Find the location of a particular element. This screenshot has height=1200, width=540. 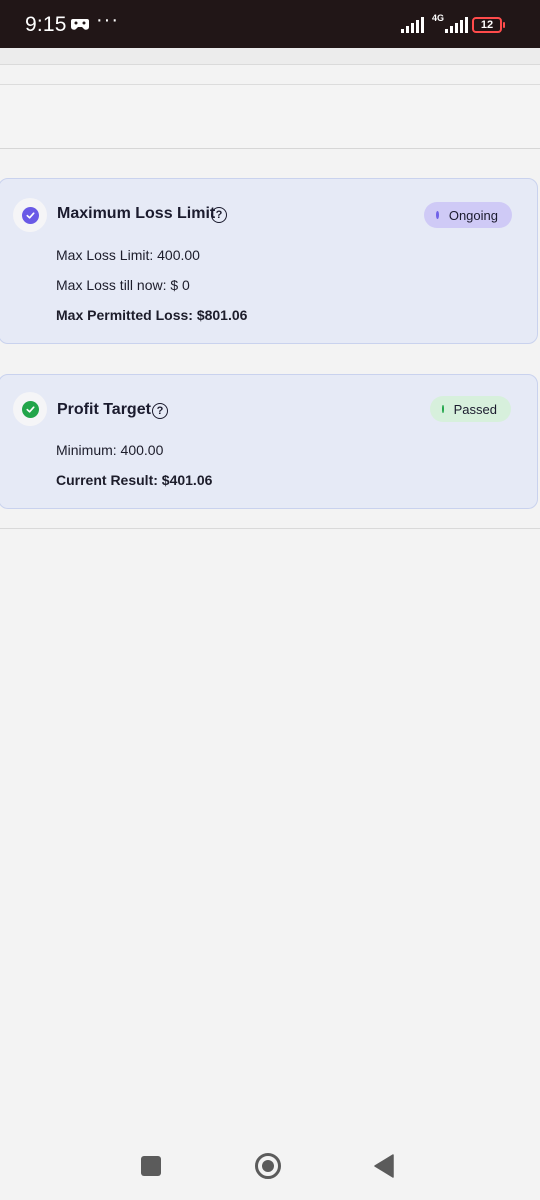

game-controller-icon is located at coordinates (80, 24).